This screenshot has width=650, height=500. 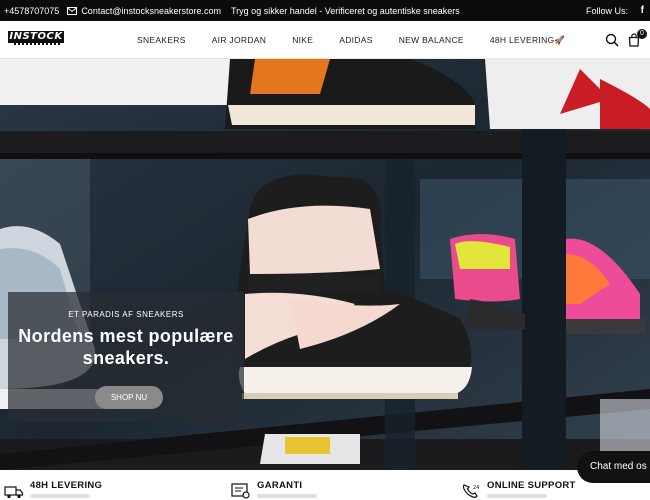 What do you see at coordinates (239, 40) in the screenshot?
I see `nav-item-air-jordan: AIR JORDAN` at bounding box center [239, 40].